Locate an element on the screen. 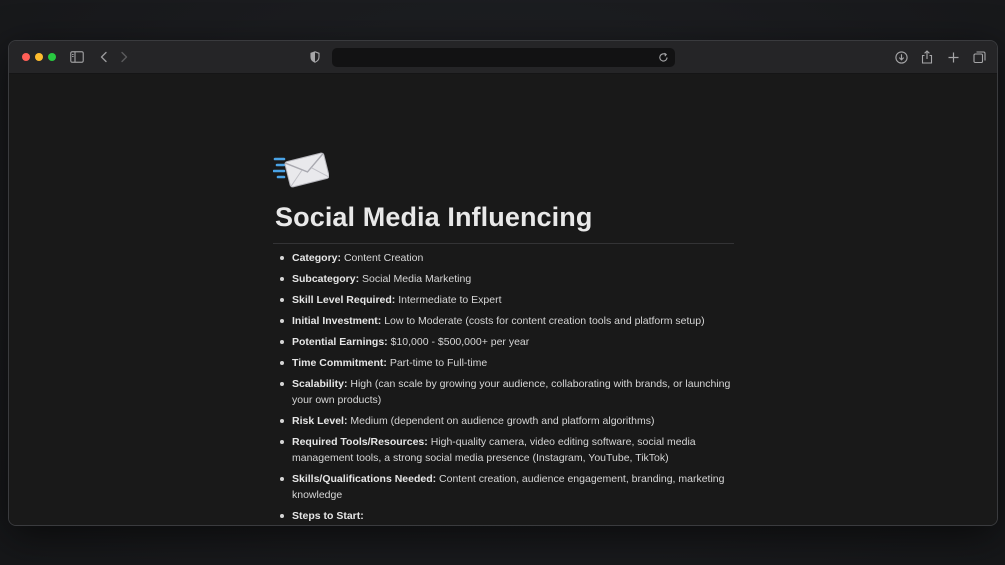  property-label: Time Commitment: is located at coordinates (339, 363).